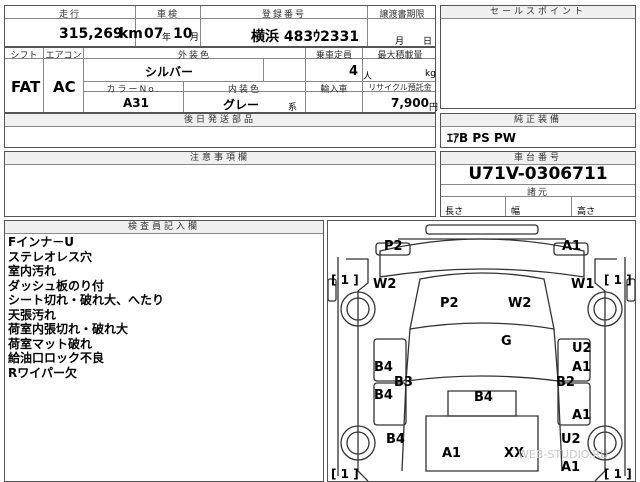 This screenshot has width=640, height=482. Describe the element at coordinates (136, 103) in the screenshot. I see `color-no-value: A31` at that location.